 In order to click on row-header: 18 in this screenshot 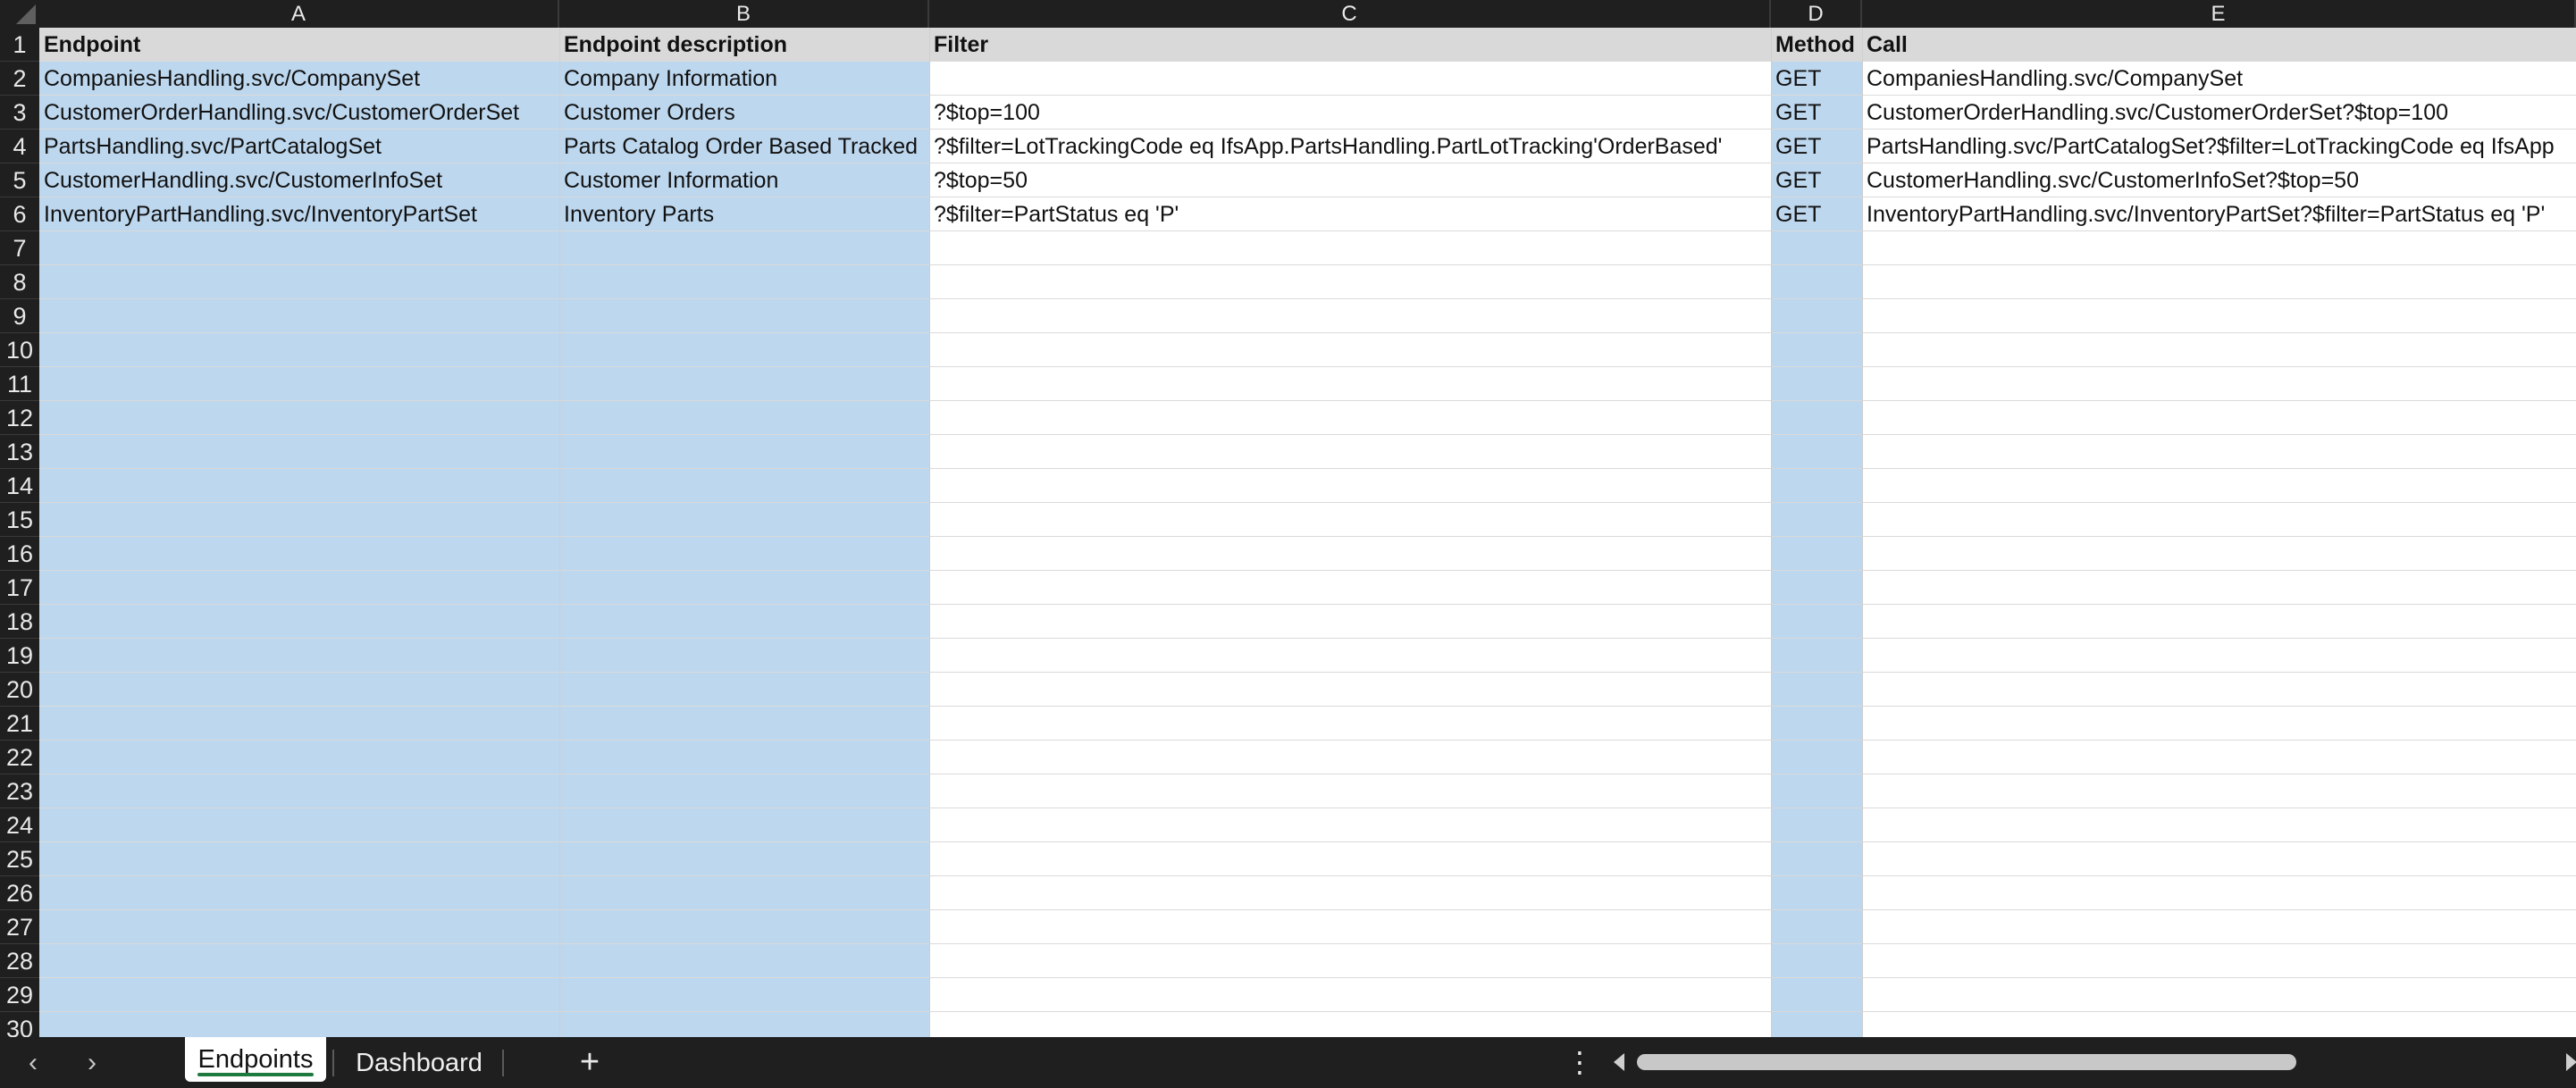, I will do `click(19, 622)`.